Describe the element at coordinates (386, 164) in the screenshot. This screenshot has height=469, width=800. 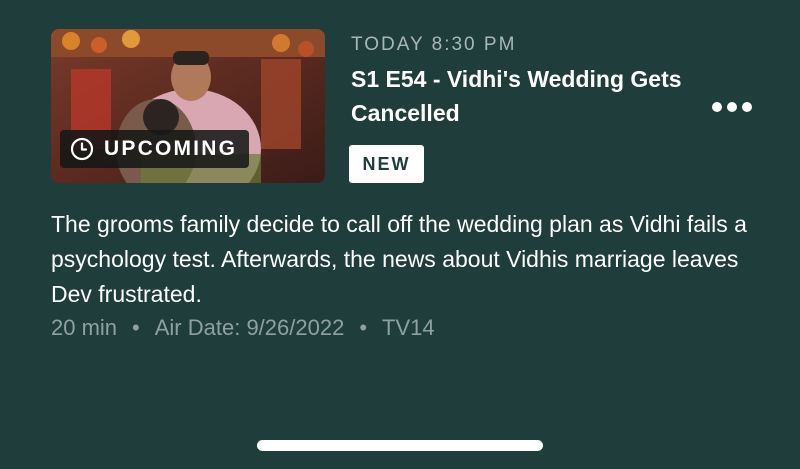
I see `new-badge: NEW` at that location.